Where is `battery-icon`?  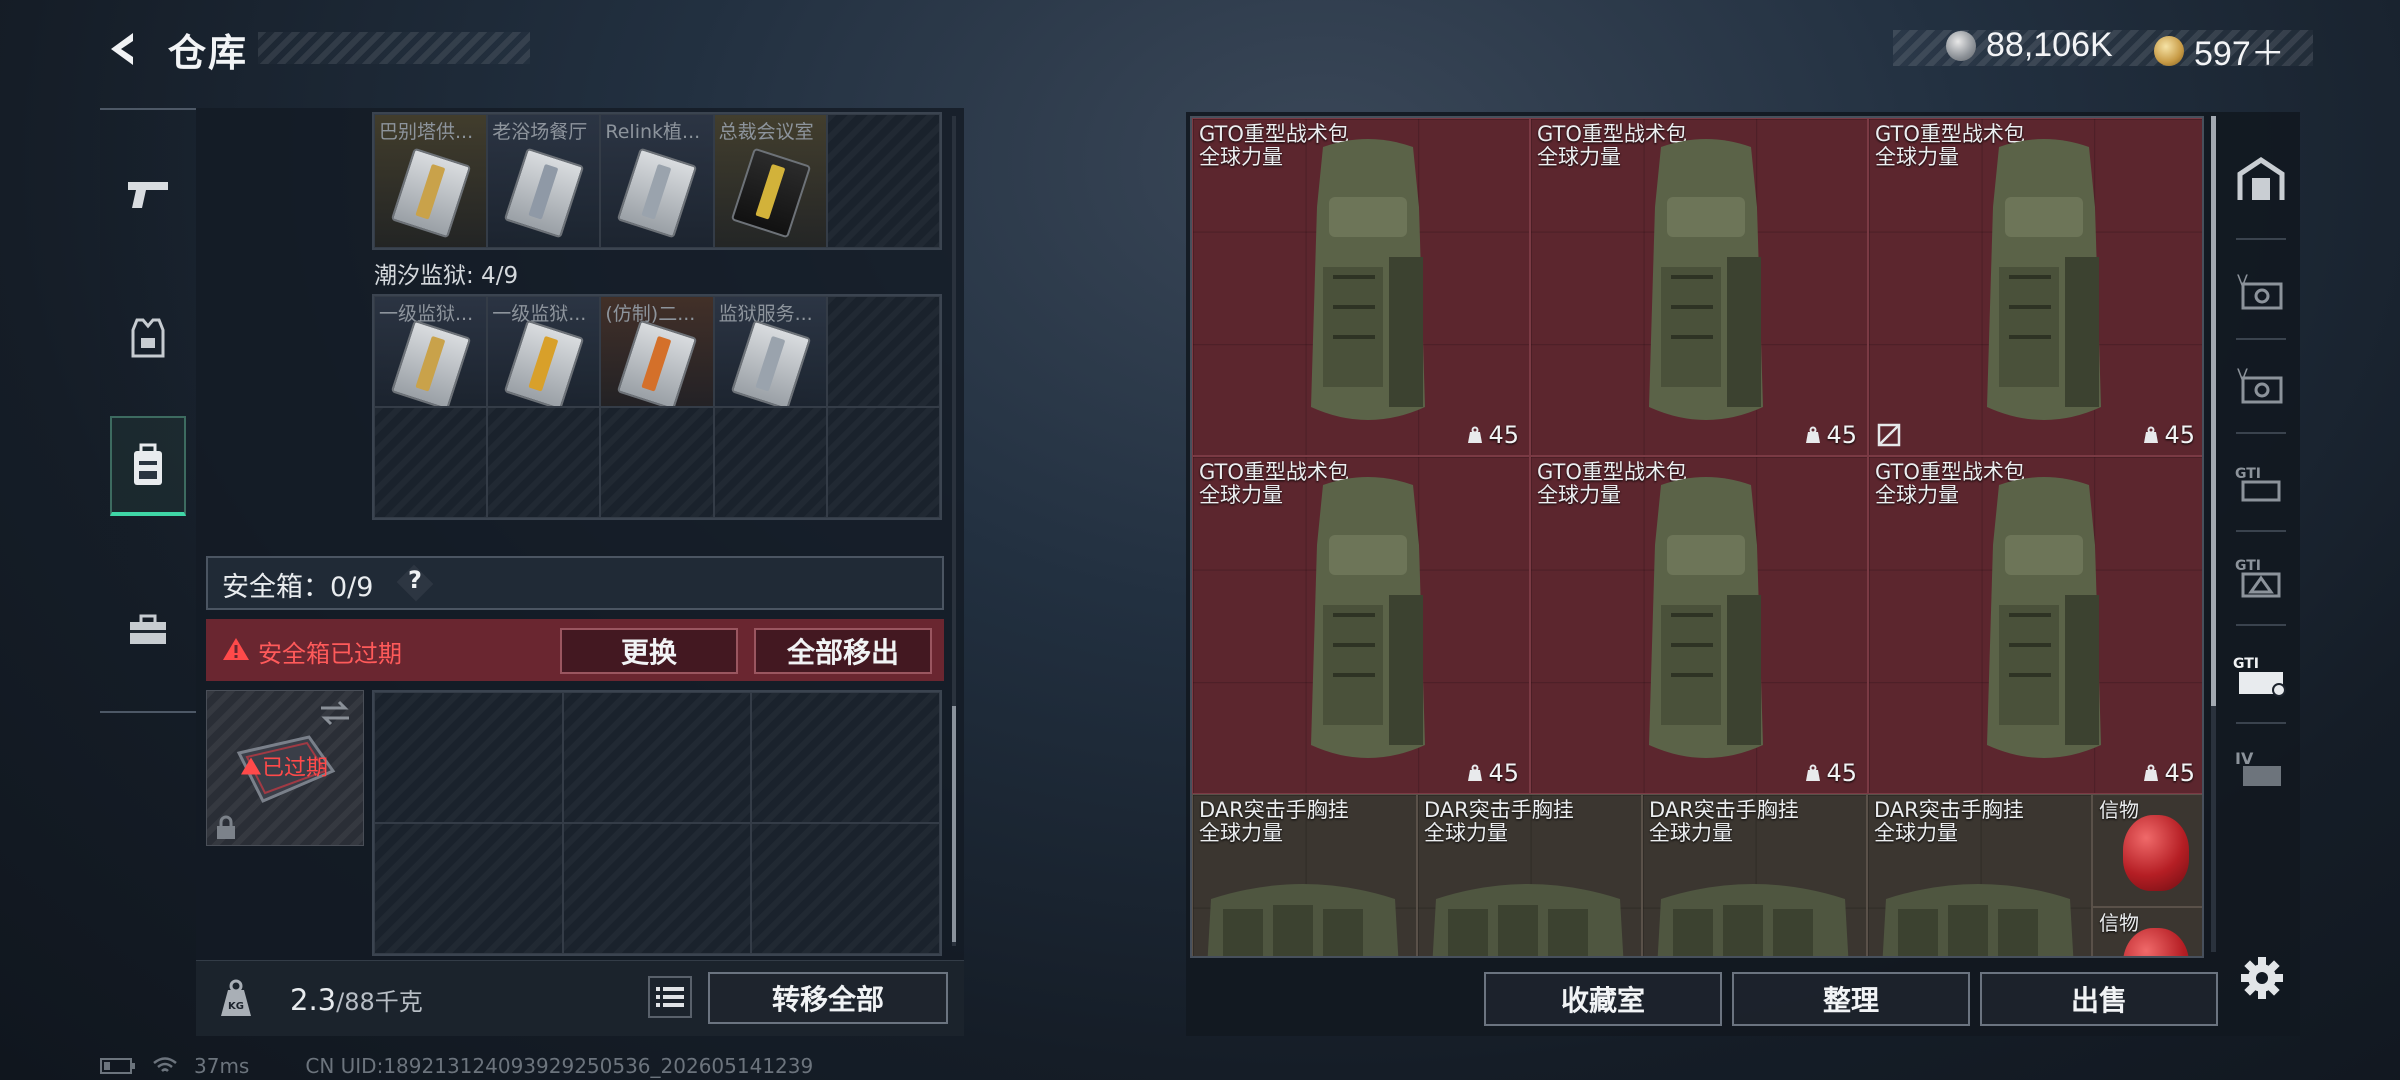 battery-icon is located at coordinates (117, 1066).